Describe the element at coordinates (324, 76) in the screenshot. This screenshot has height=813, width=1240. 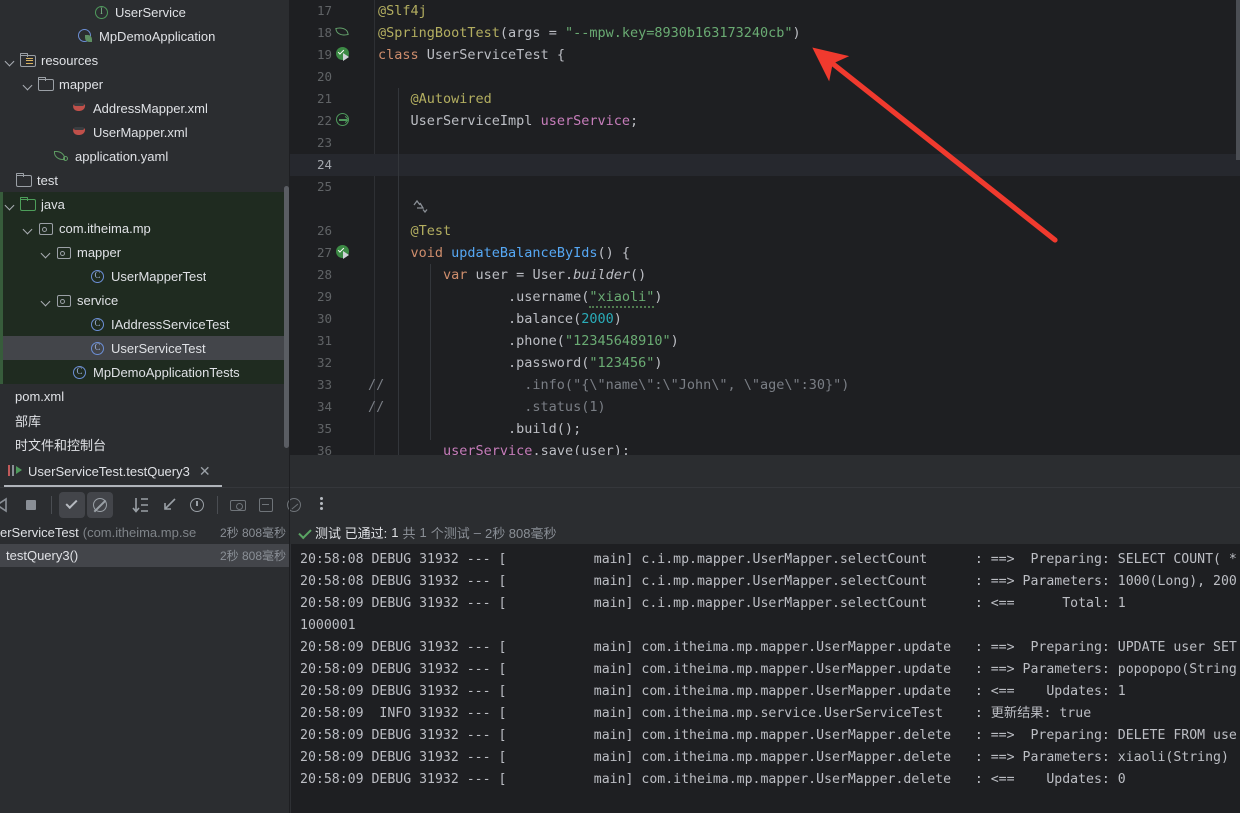
I see `line-number: 20` at that location.